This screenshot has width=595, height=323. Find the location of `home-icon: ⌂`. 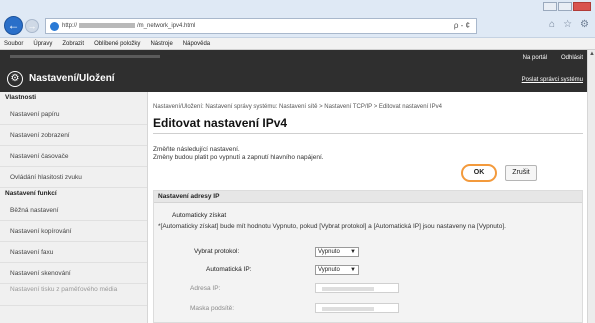

home-icon: ⌂ is located at coordinates (552, 24).